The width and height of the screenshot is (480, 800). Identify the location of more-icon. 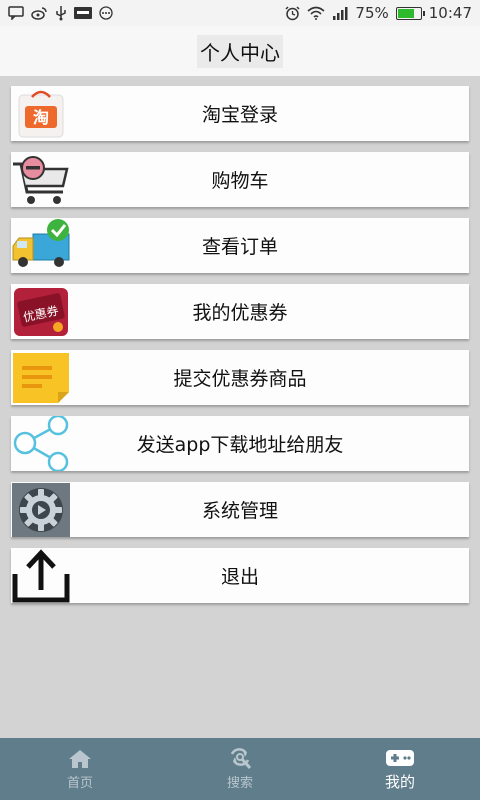
(106, 13).